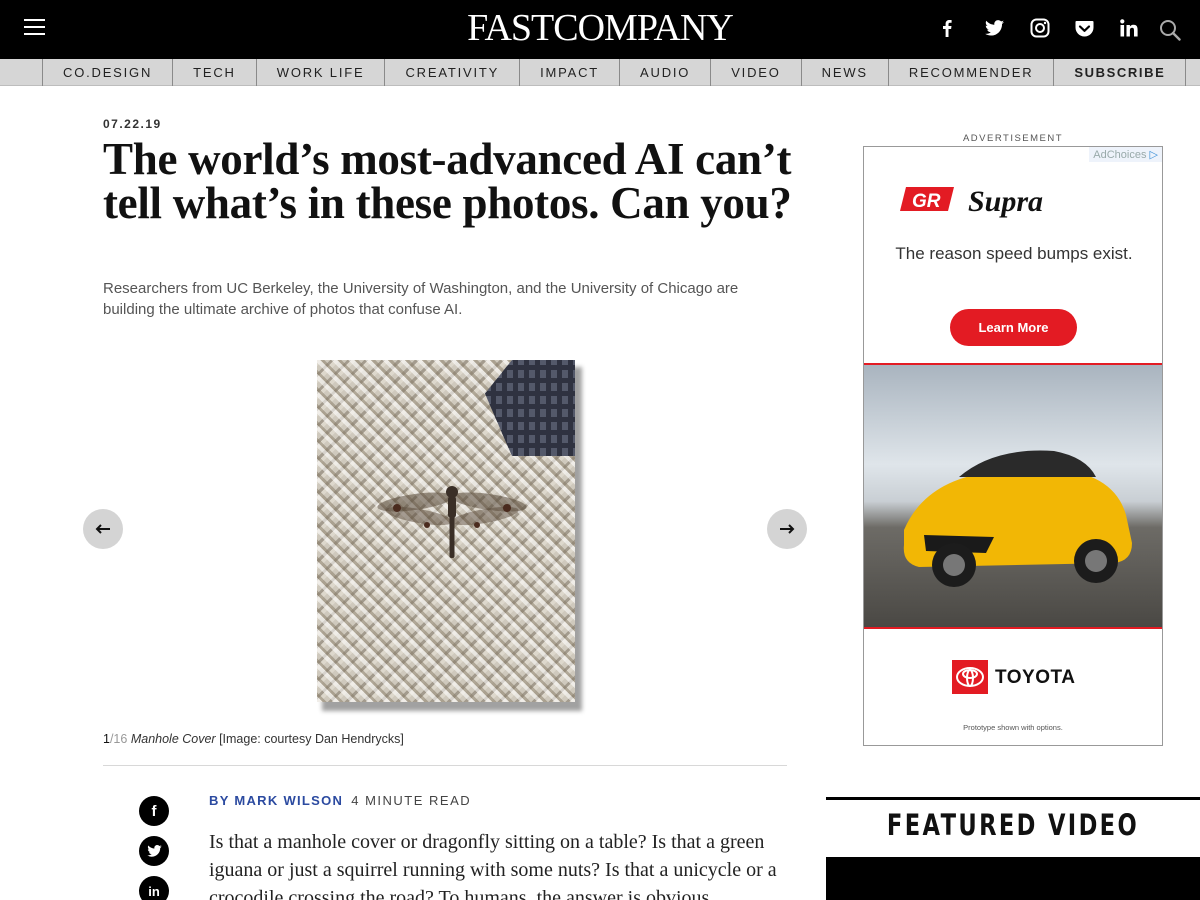 The width and height of the screenshot is (1200, 900). I want to click on nav-item-subscribe: SUBSCRIBE, so click(1120, 72).